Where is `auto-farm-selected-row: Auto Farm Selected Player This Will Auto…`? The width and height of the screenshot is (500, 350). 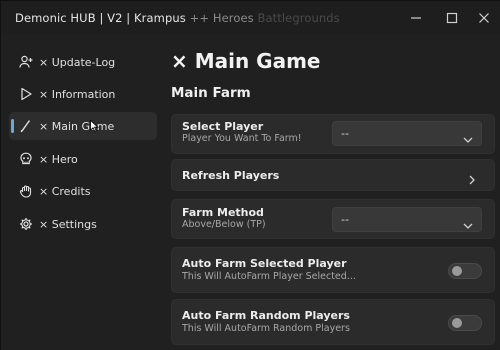 auto-farm-selected-row: Auto Farm Selected Player This Will Auto… is located at coordinates (333, 270).